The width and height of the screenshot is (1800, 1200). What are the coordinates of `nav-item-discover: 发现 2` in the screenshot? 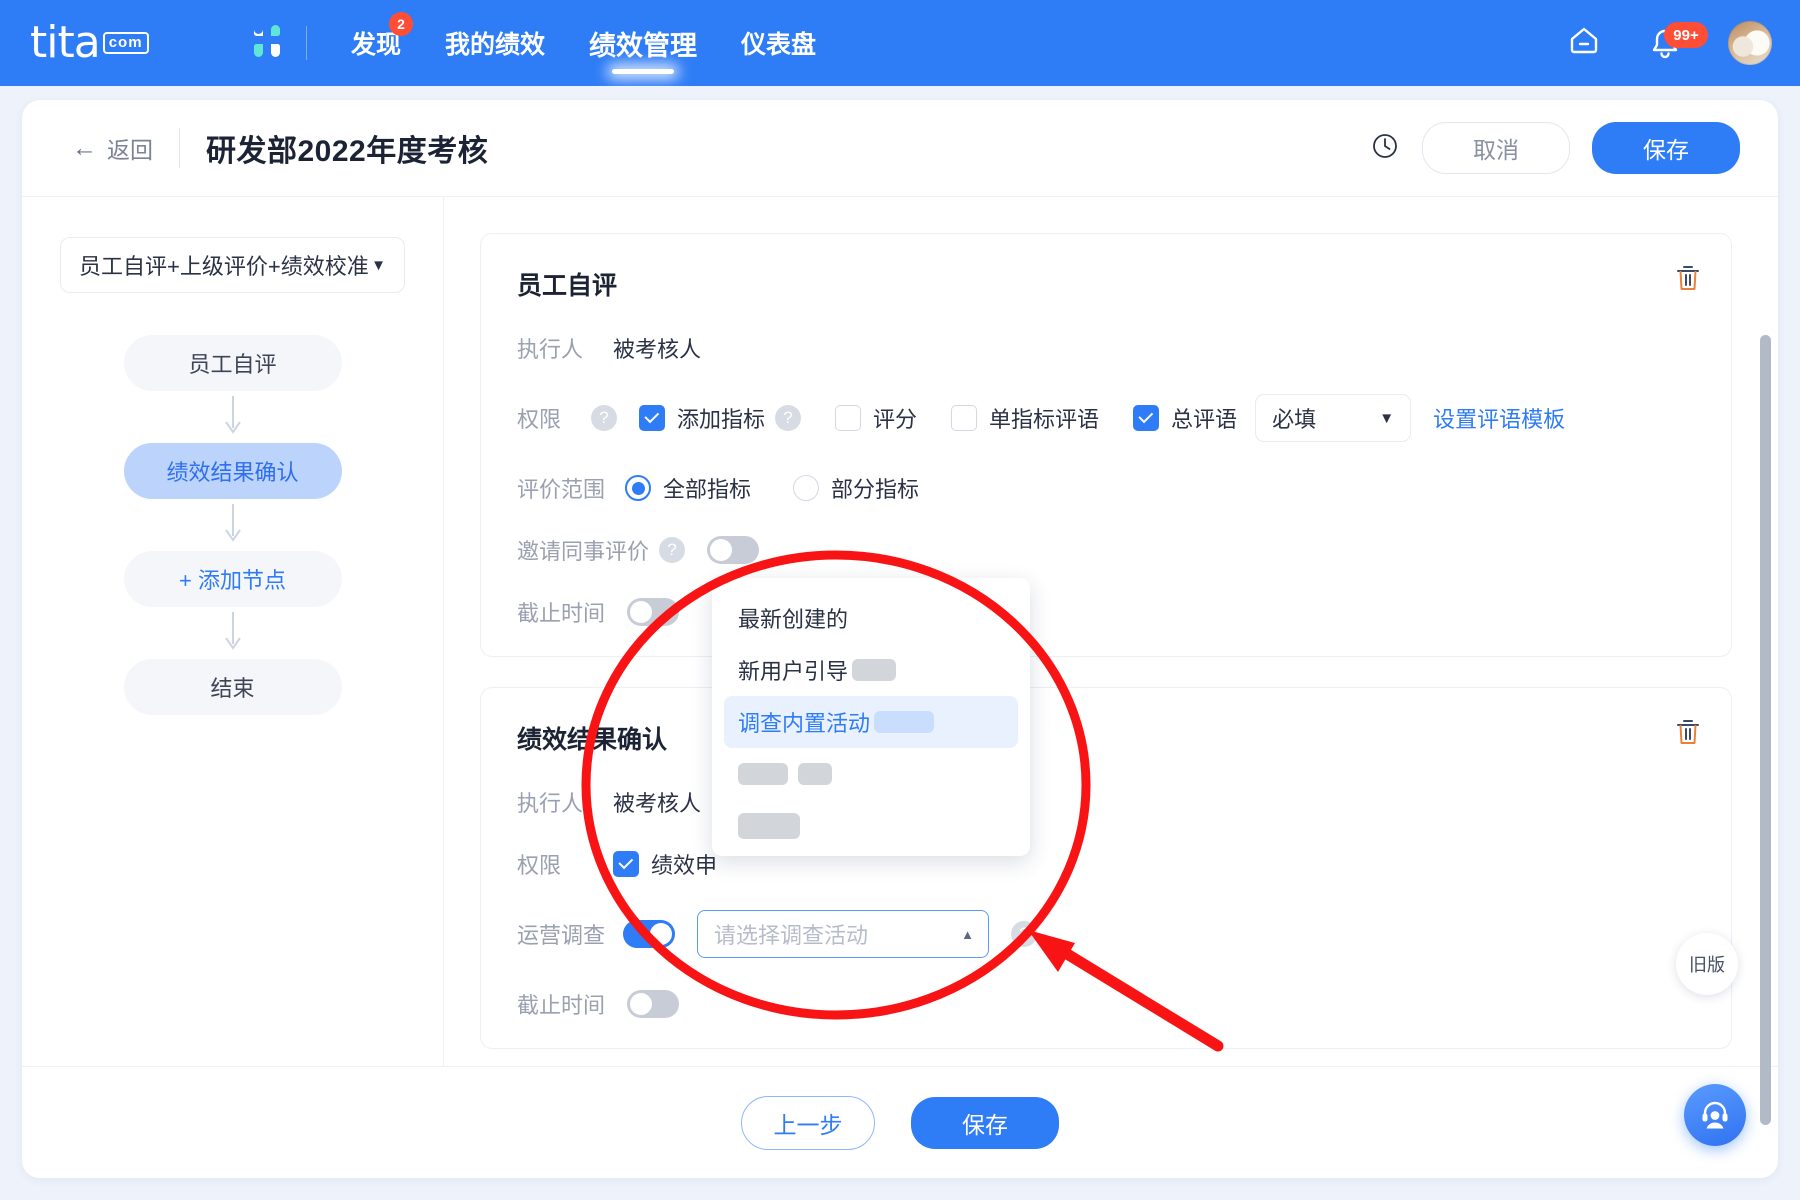 It's located at (376, 43).